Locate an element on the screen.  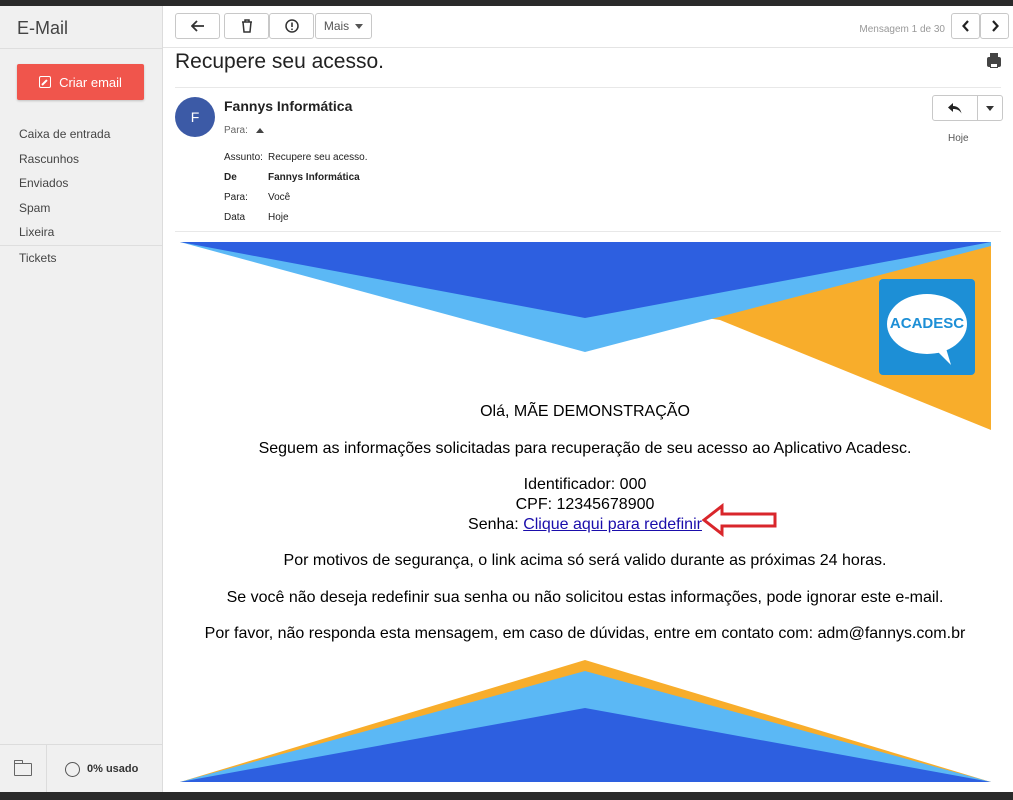
greeting: Olá, MÃE DEMONSTRAÇÃO is located at coordinates (585, 411).